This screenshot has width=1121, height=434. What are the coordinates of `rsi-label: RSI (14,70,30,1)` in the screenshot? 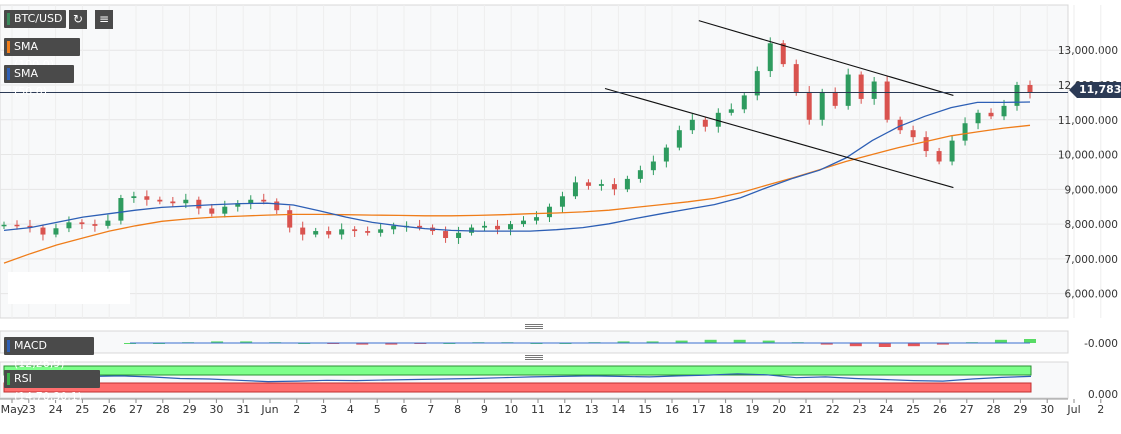 It's located at (52, 386).